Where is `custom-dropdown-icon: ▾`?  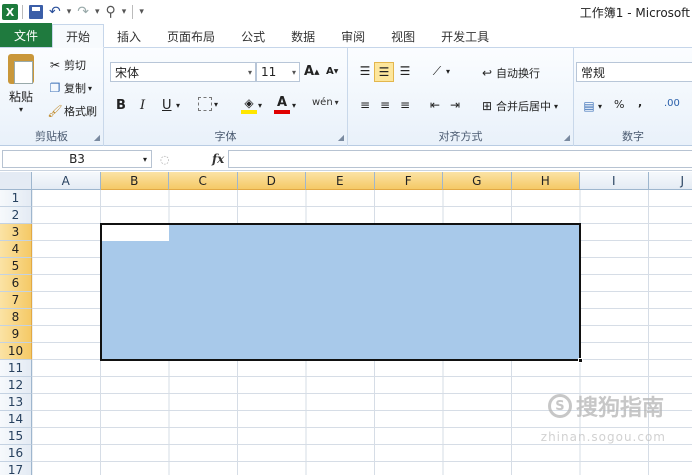 custom-dropdown-icon: ▾ is located at coordinates (124, 12).